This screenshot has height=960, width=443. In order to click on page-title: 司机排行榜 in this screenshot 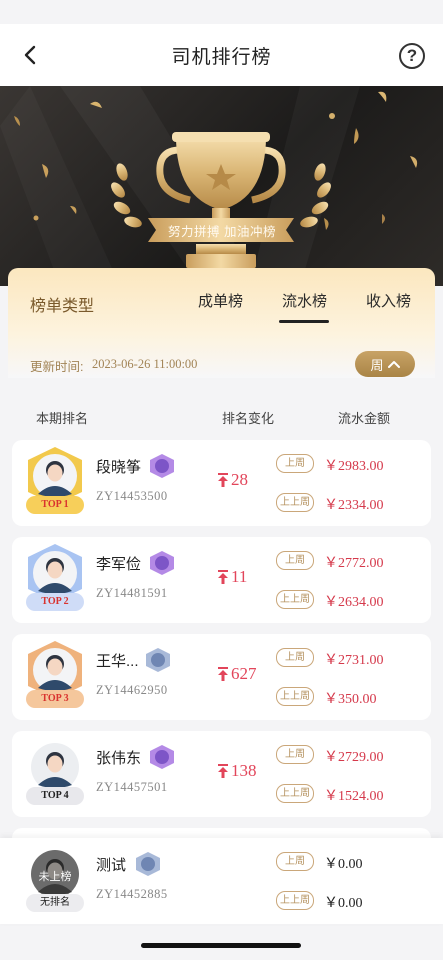, I will do `click(221, 57)`.